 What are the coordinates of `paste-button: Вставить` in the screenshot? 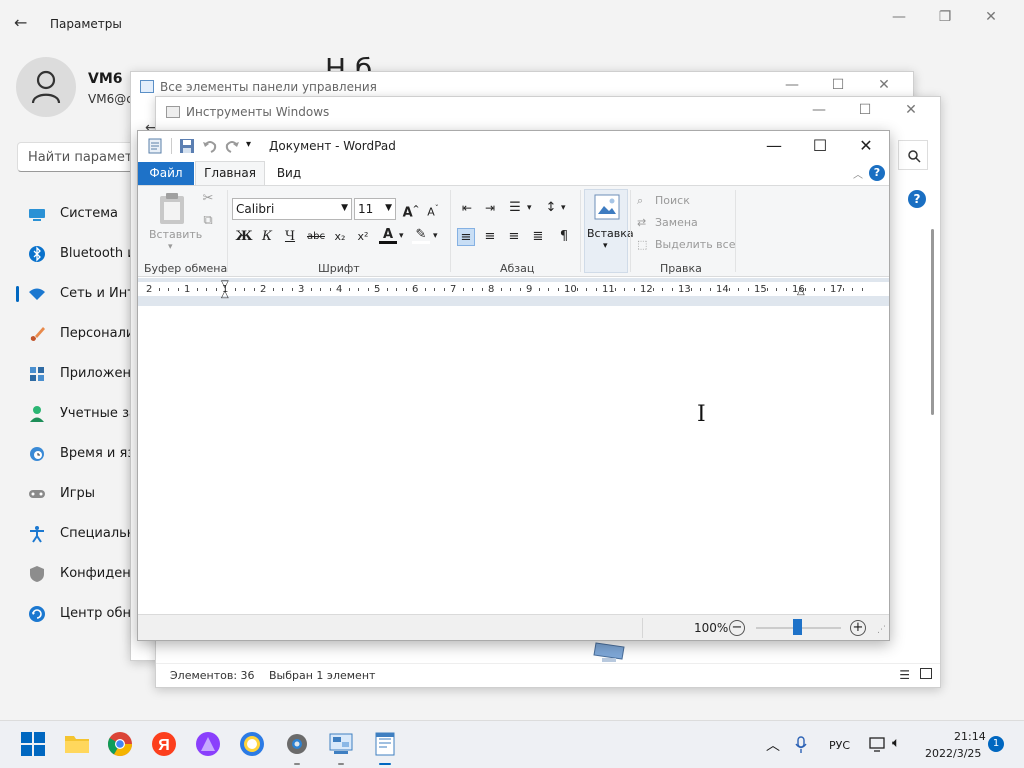 It's located at (175, 234).